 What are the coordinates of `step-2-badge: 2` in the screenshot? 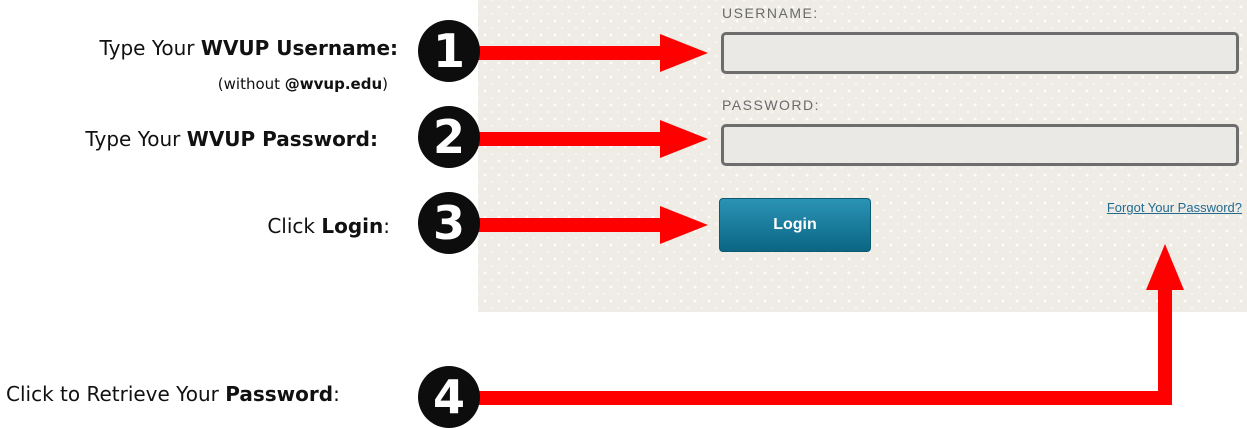 It's located at (449, 137).